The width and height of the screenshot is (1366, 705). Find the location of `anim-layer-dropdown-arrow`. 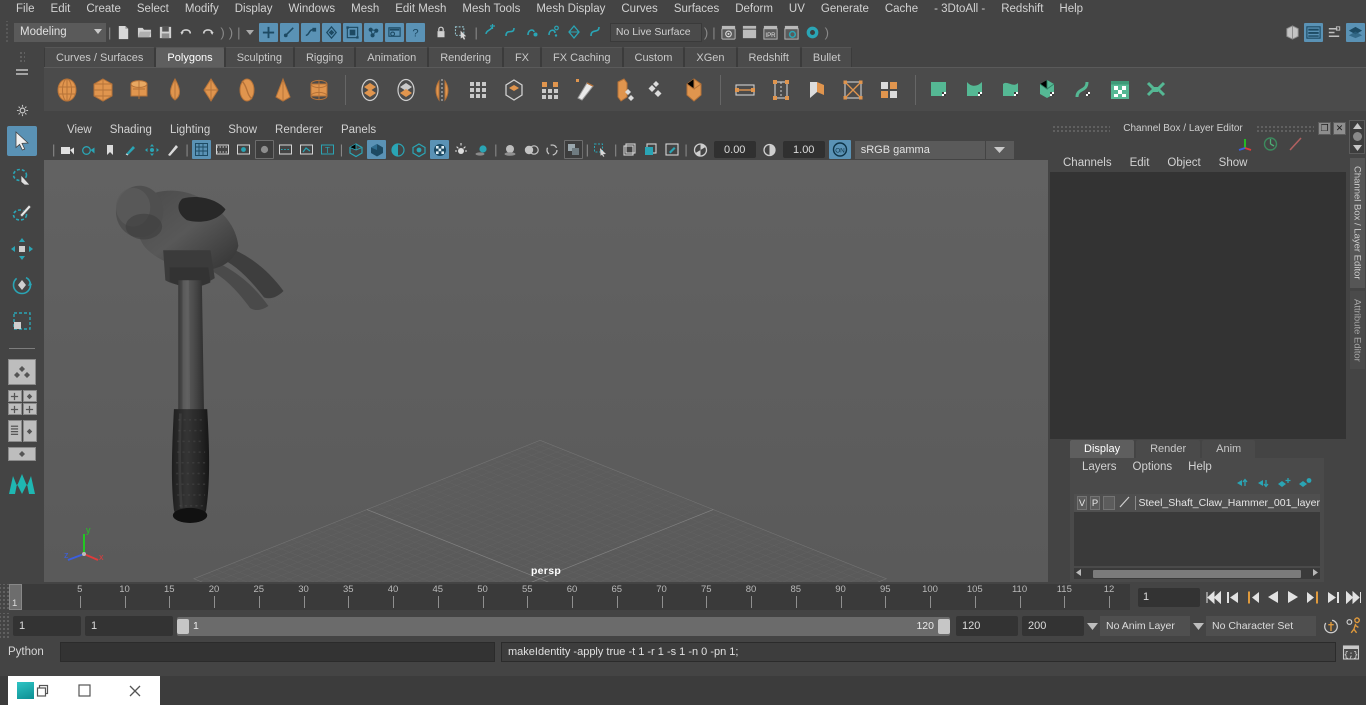

anim-layer-dropdown-arrow is located at coordinates (1198, 626).